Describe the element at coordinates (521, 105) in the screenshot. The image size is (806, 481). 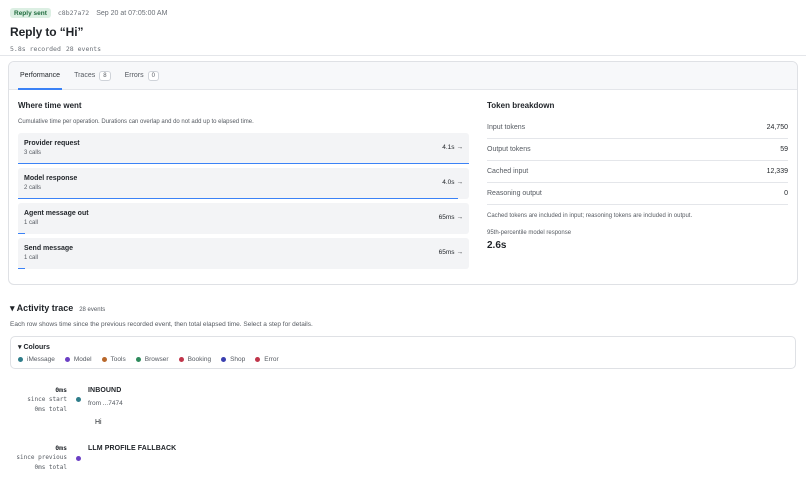
I see `token-heading: Token breakdown` at that location.